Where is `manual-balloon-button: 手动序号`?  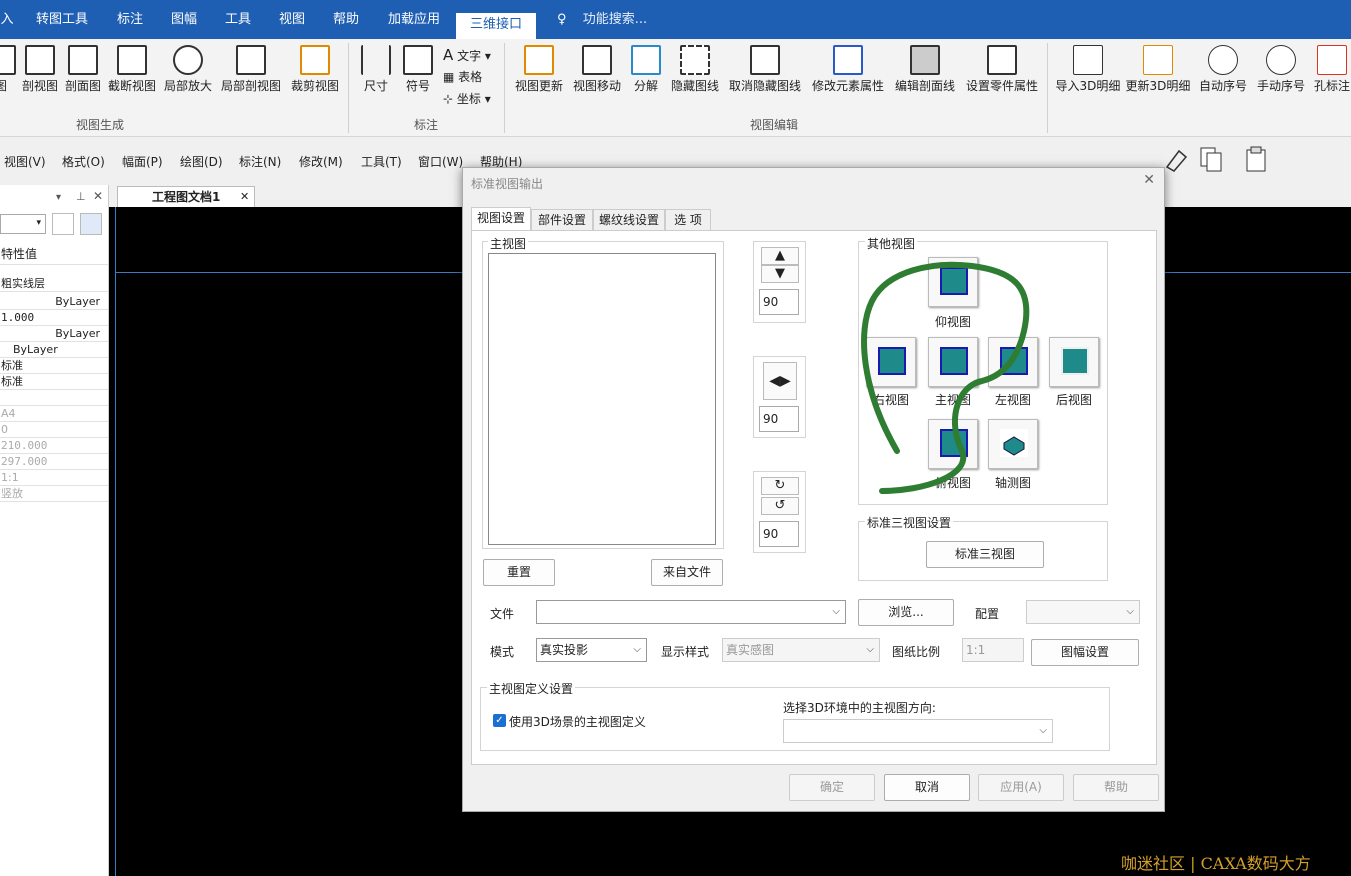
manual-balloon-button: 手动序号 is located at coordinates (1281, 69).